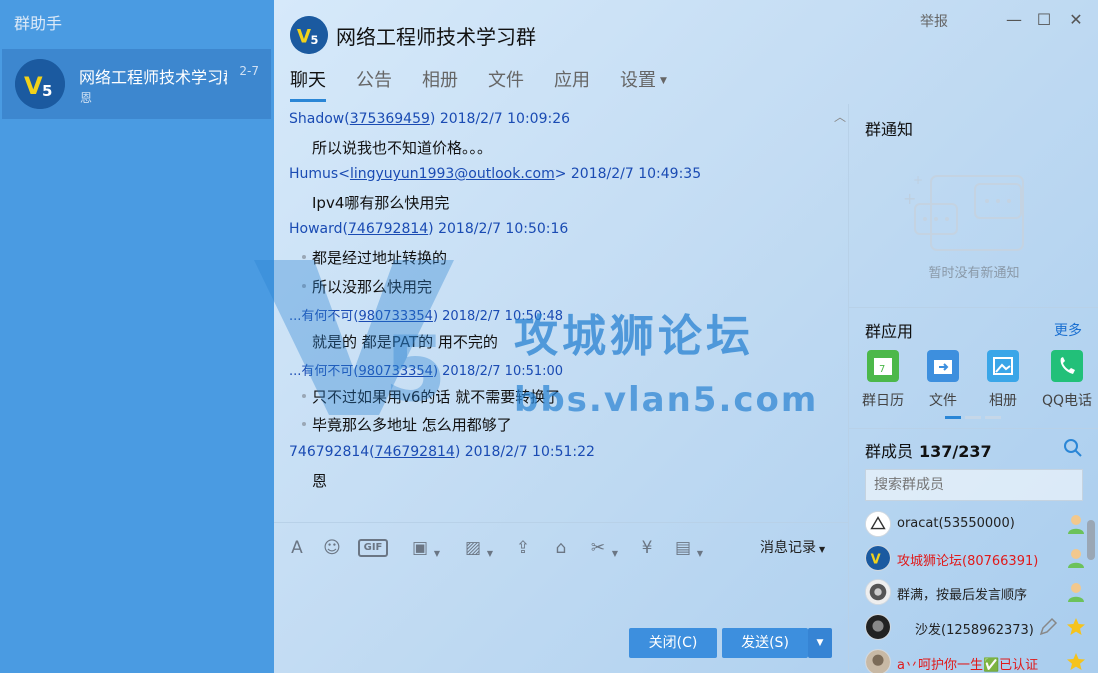  What do you see at coordinates (572, 84) in the screenshot?
I see `tab-apps: 应用` at bounding box center [572, 84].